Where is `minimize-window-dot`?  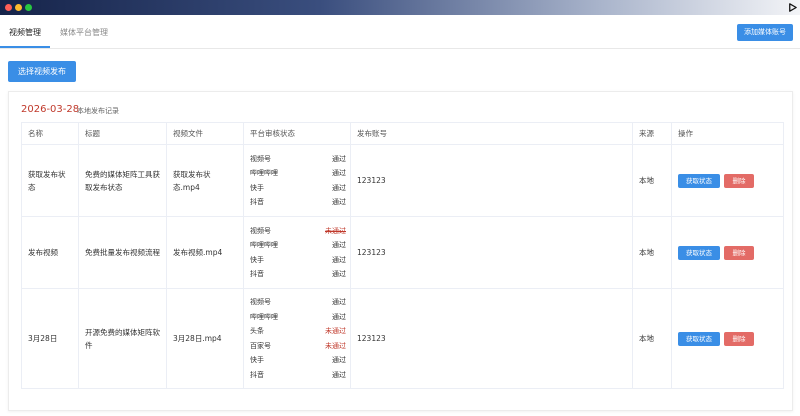
minimize-window-dot is located at coordinates (18, 7).